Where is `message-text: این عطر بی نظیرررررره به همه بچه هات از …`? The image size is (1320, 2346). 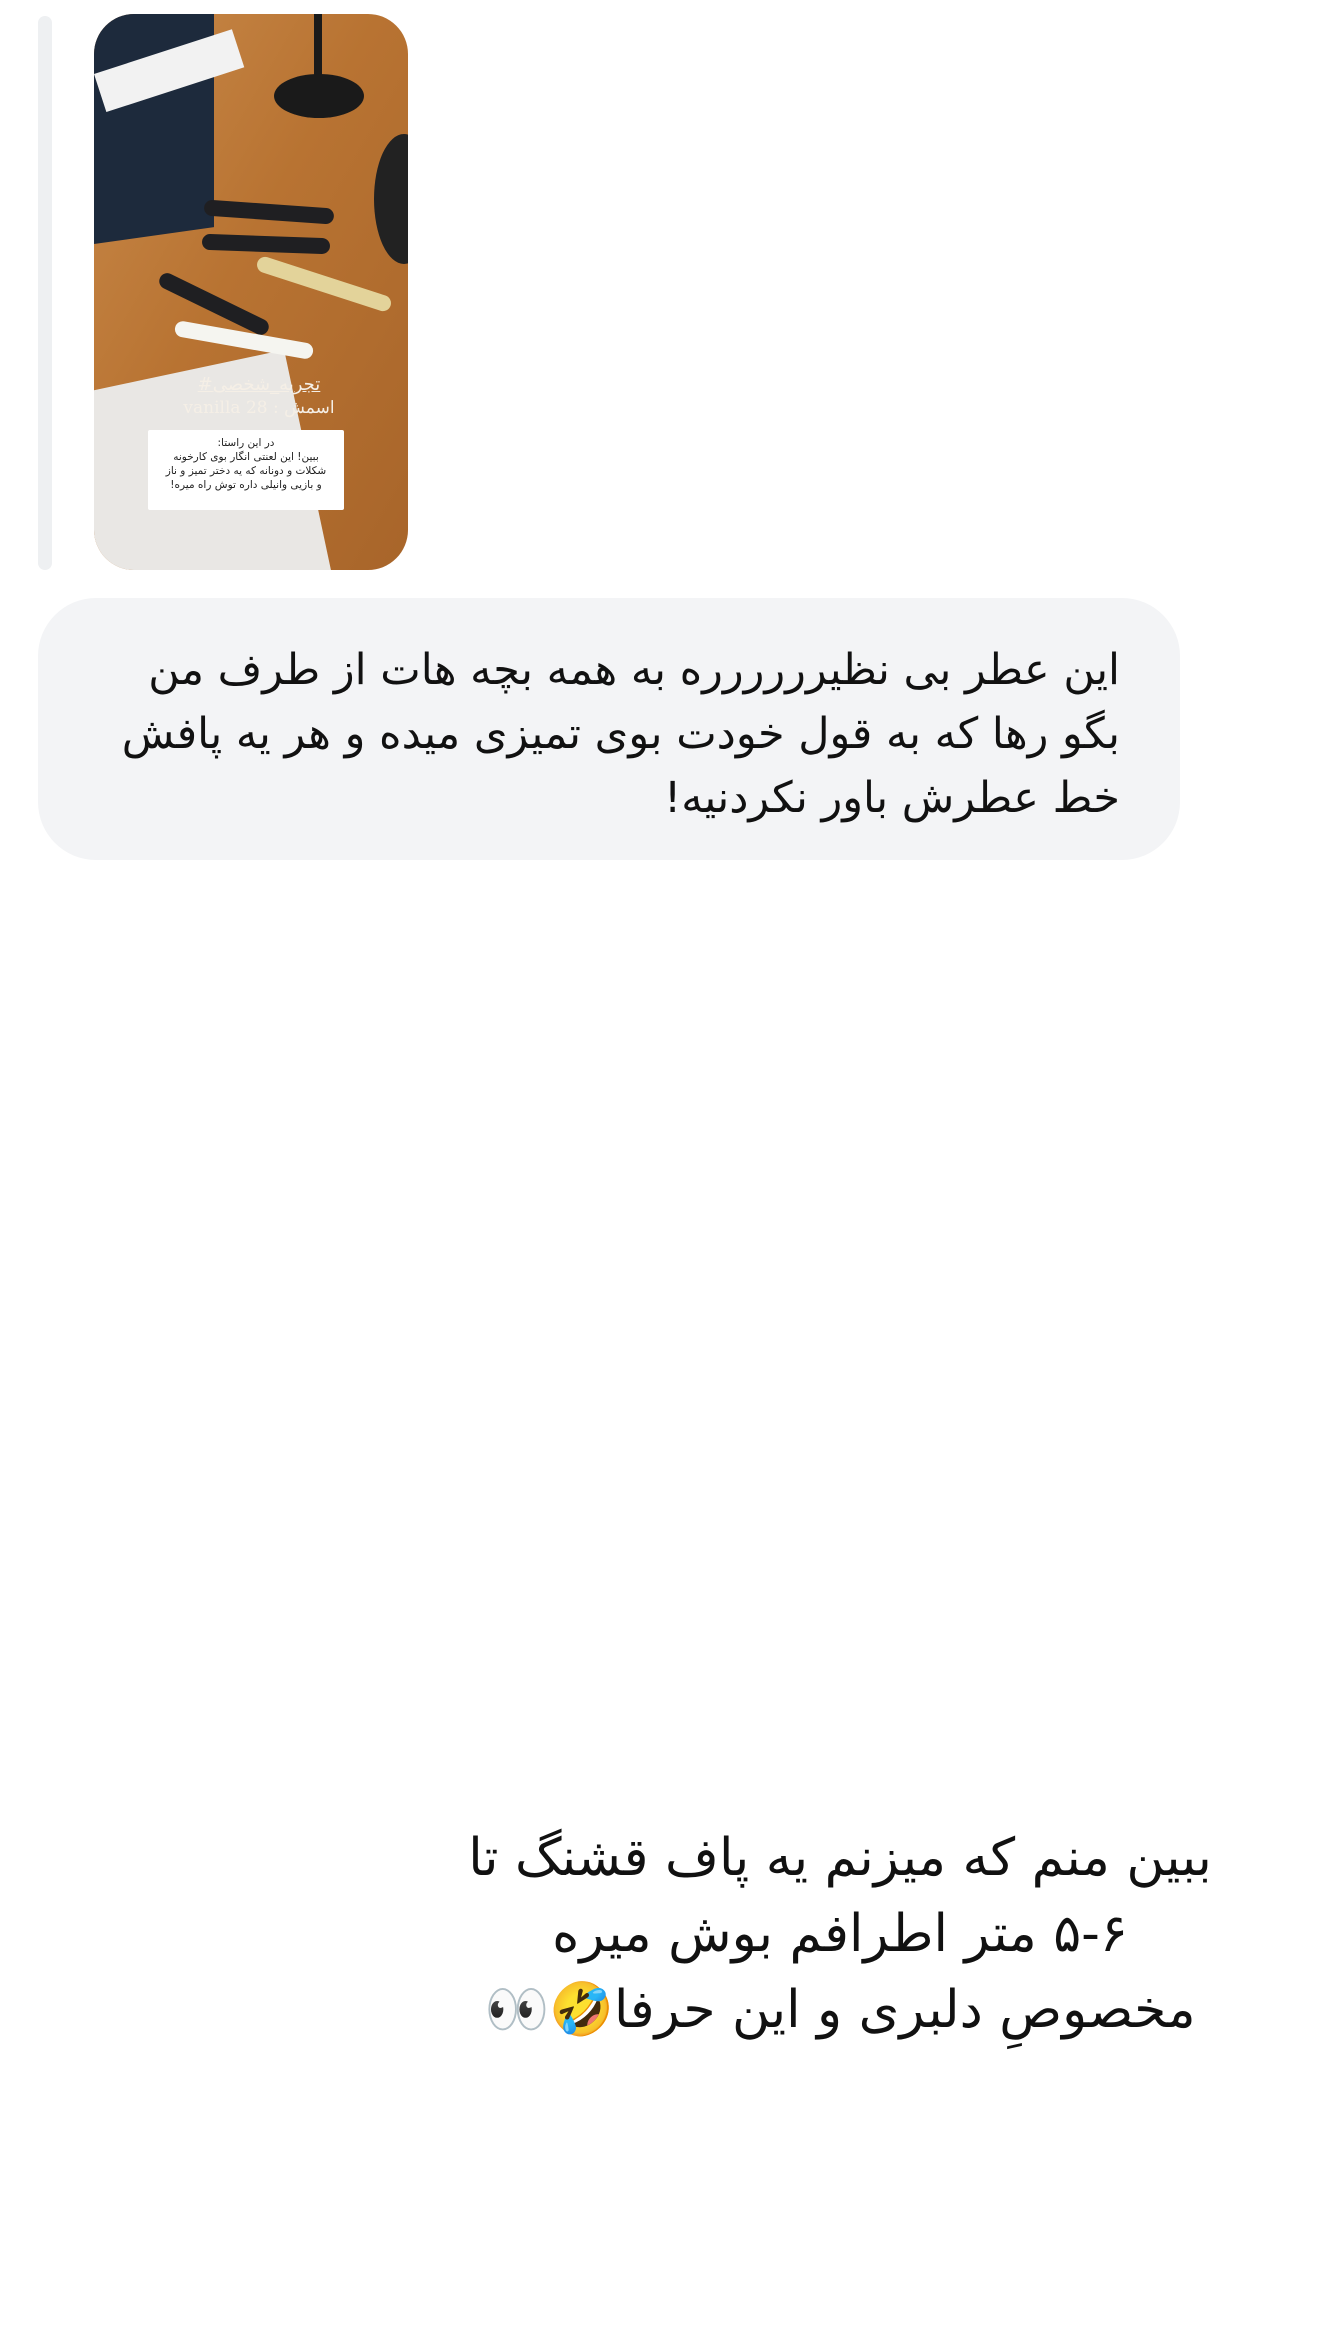 message-text: این عطر بی نظیرررررره به همه بچه هات از … is located at coordinates (620, 734).